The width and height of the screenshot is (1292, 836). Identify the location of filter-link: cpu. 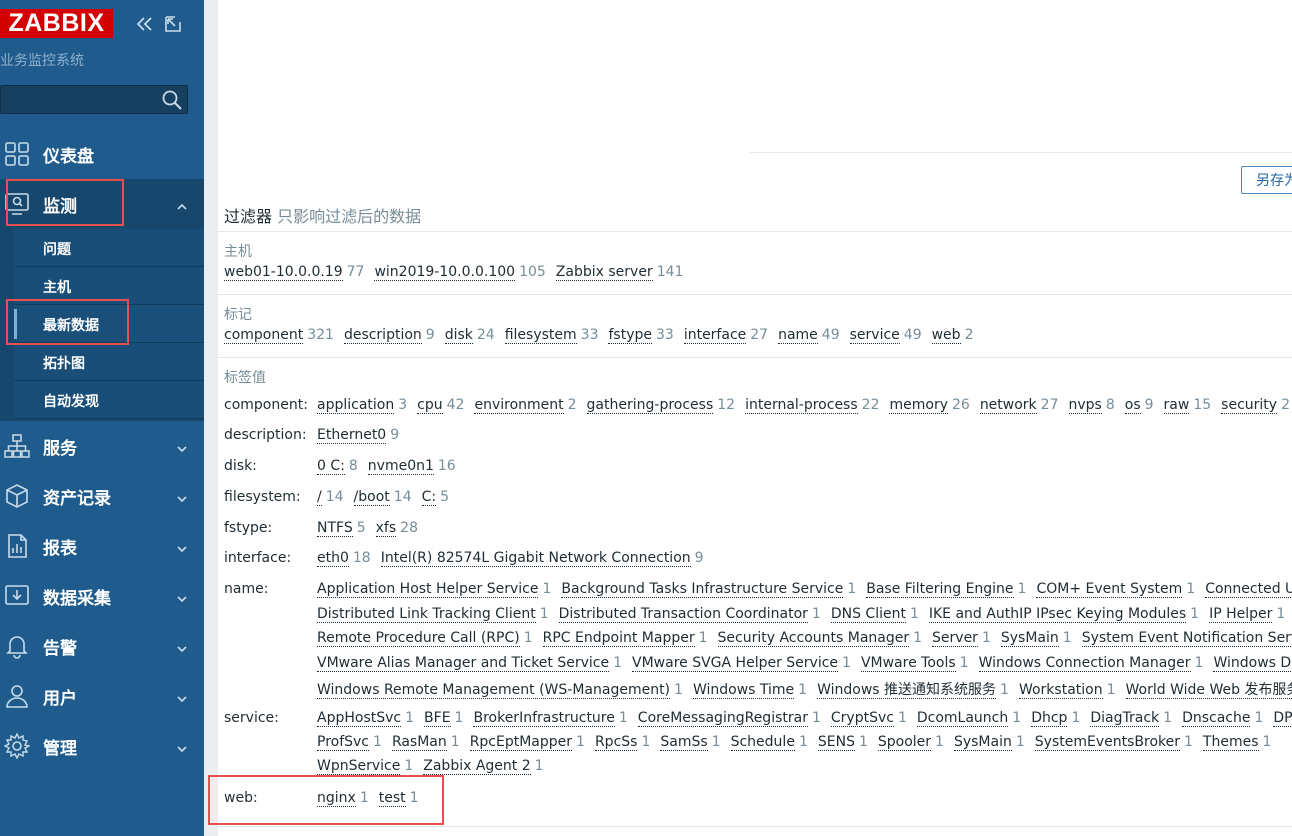
(430, 405).